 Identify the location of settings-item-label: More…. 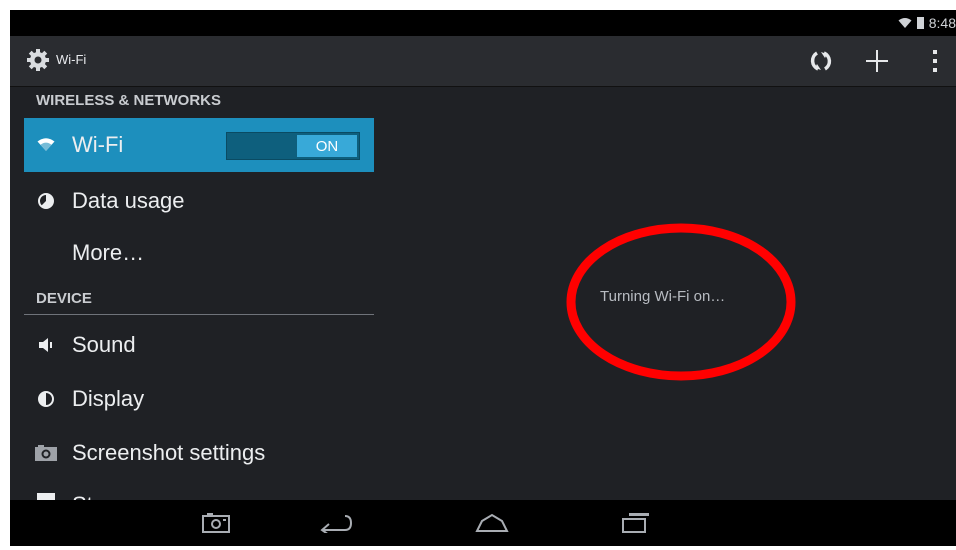
(108, 252).